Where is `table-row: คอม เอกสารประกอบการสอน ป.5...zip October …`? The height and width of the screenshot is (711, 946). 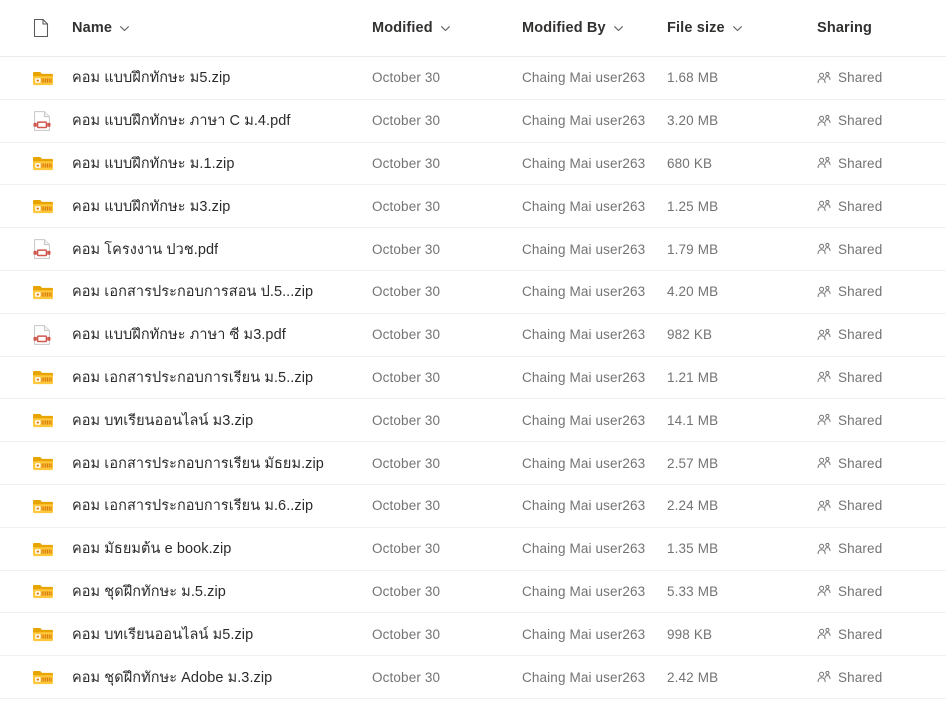
table-row: คอม เอกสารประกอบการสอน ป.5...zip October … is located at coordinates (473, 292).